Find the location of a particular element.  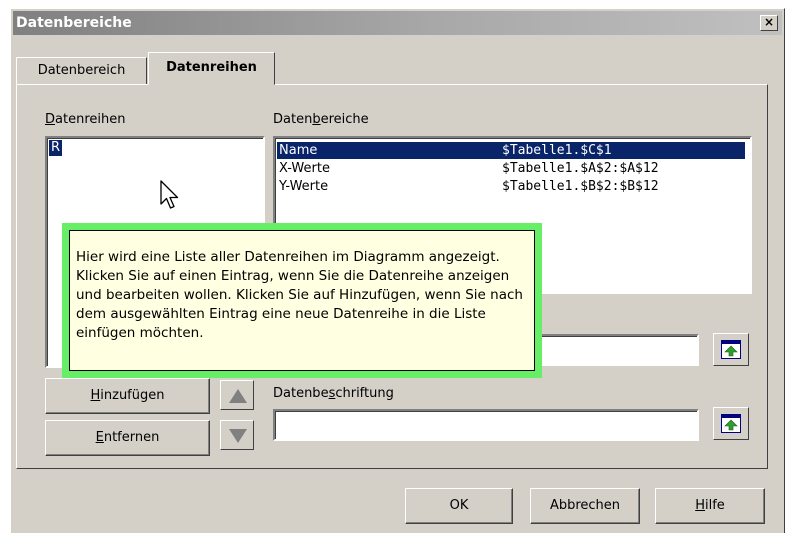

arrow-down-icon is located at coordinates (238, 436).